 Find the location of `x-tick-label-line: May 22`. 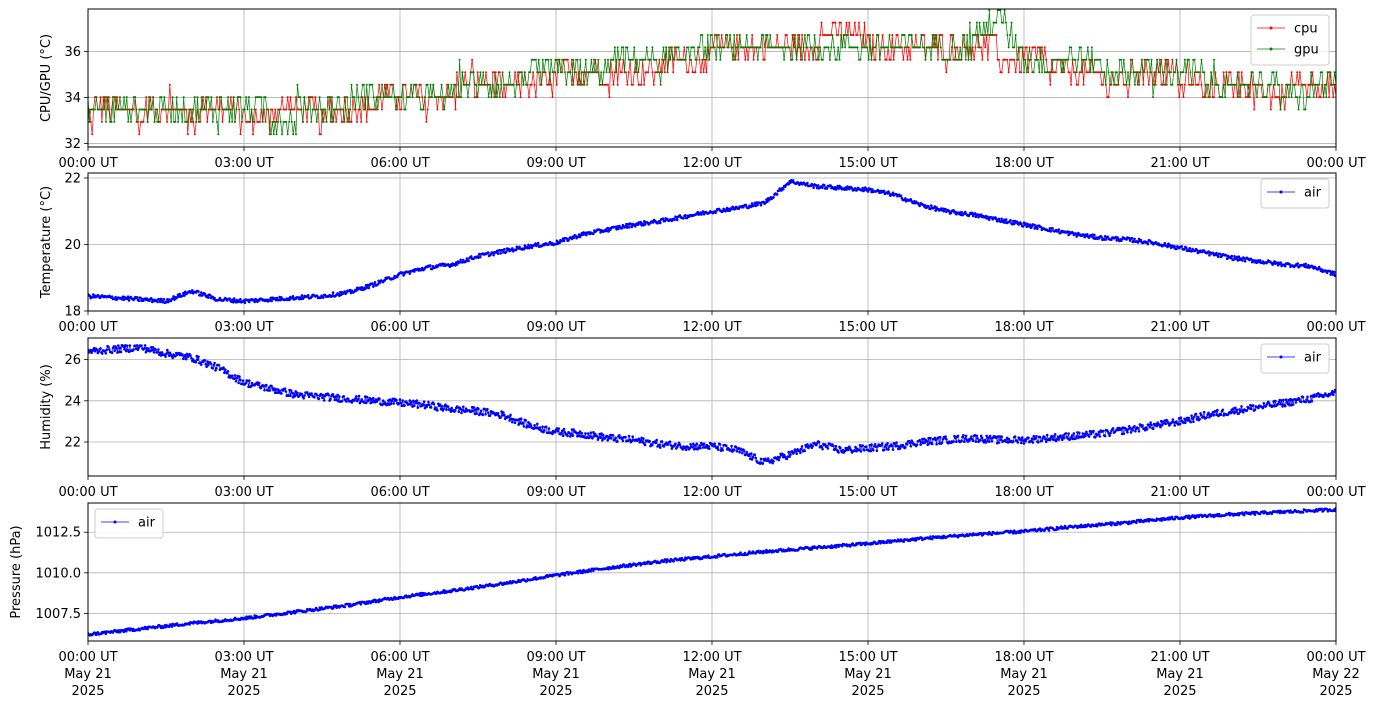

x-tick-label-line: May 22 is located at coordinates (1336, 674).